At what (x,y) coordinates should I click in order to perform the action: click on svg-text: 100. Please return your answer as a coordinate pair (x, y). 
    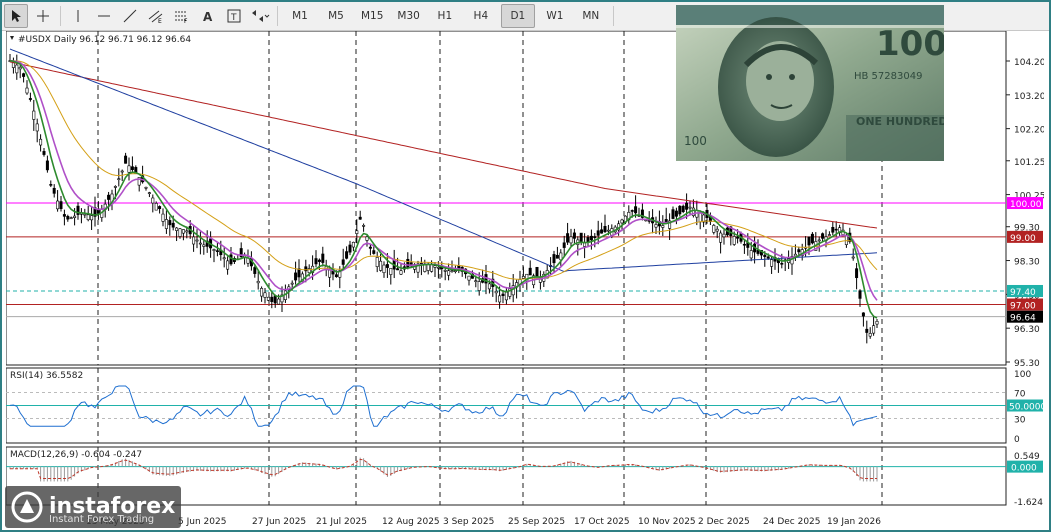
    Looking at the image, I should click on (695, 141).